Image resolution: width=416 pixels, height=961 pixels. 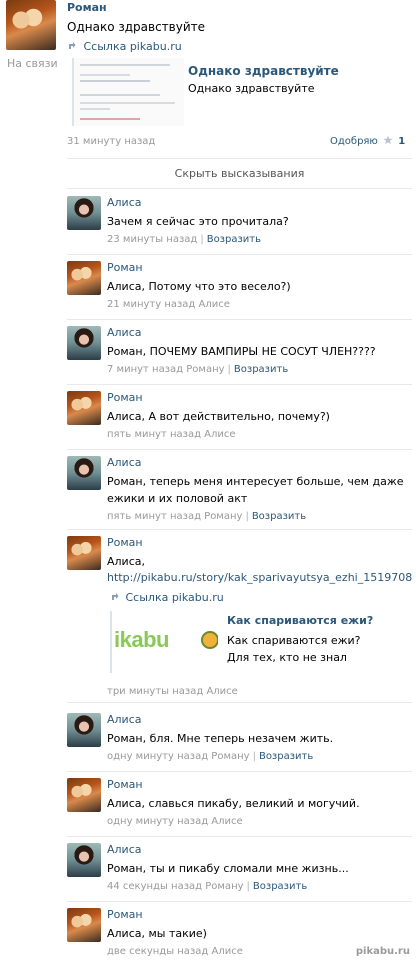 I want to click on comment-meta: 7 минут назад Роману | Возразить, so click(x=198, y=369).